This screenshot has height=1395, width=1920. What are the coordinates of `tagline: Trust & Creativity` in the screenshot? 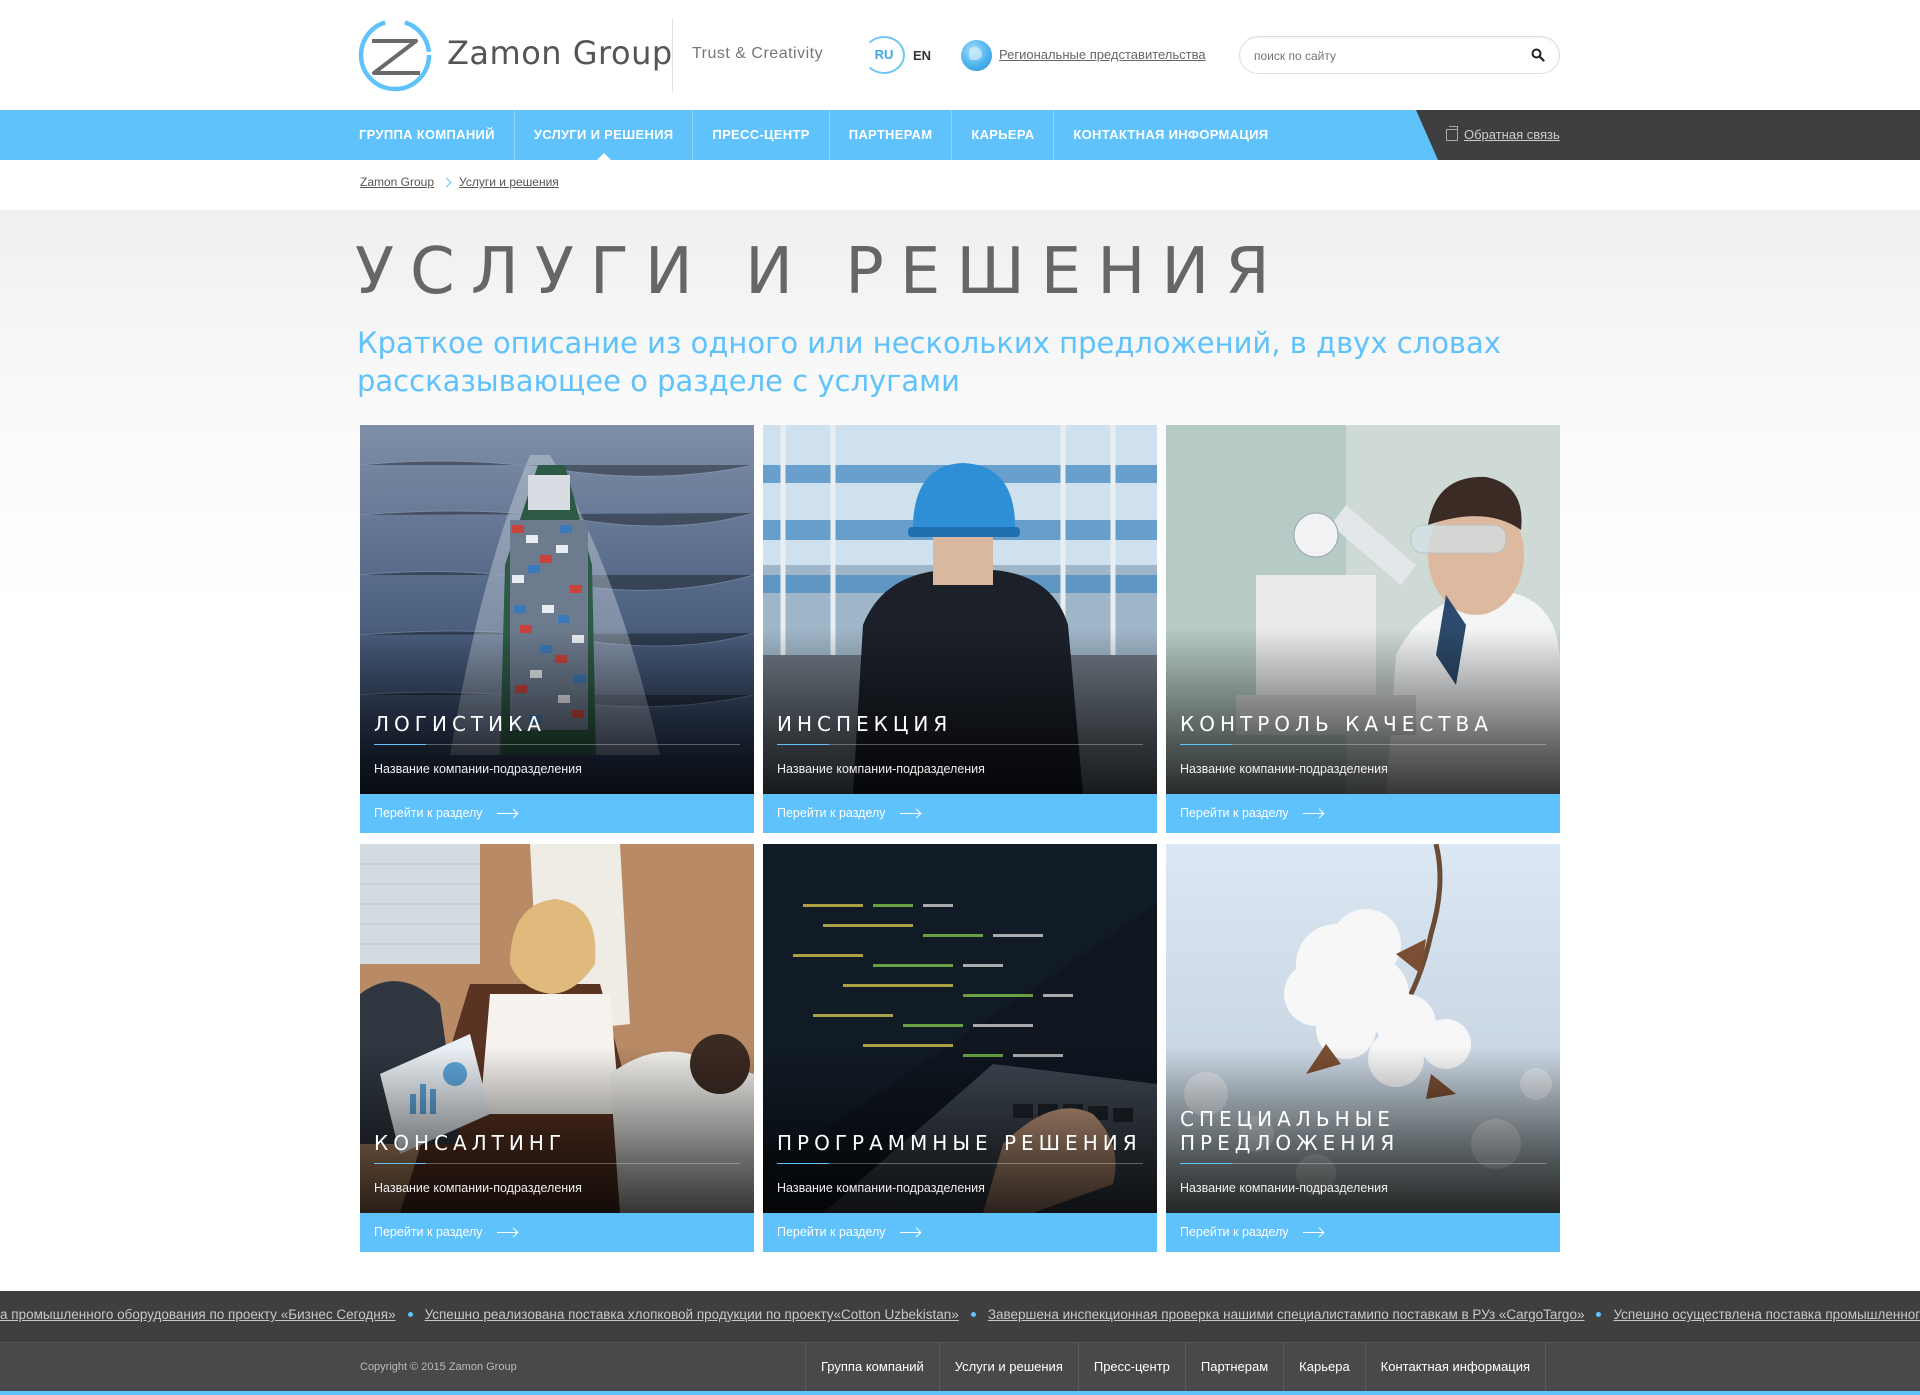 It's located at (758, 53).